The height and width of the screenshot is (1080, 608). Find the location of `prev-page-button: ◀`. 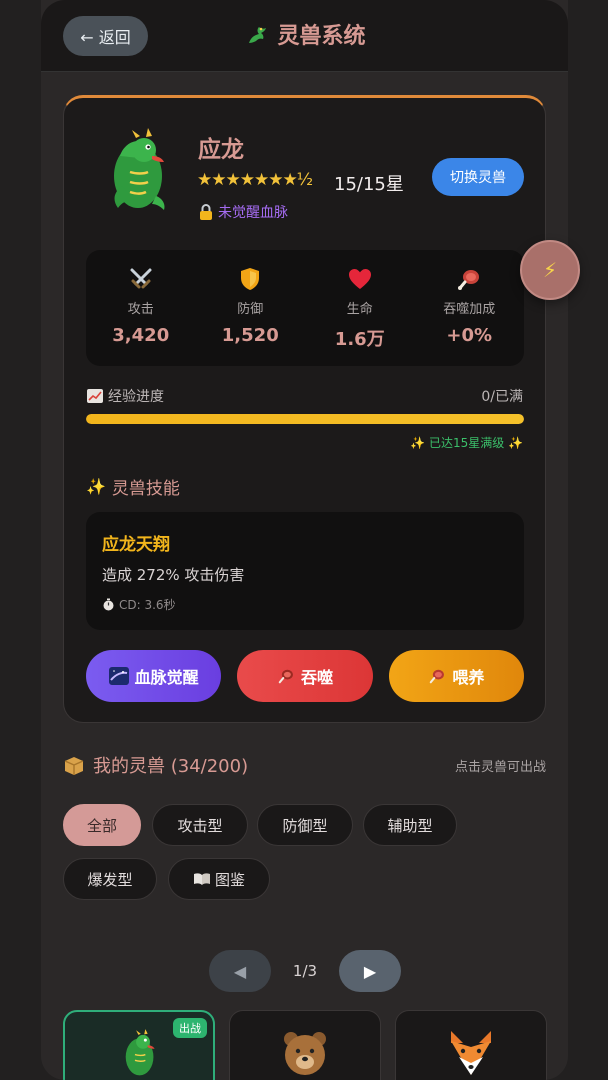

prev-page-button: ◀ is located at coordinates (240, 971).